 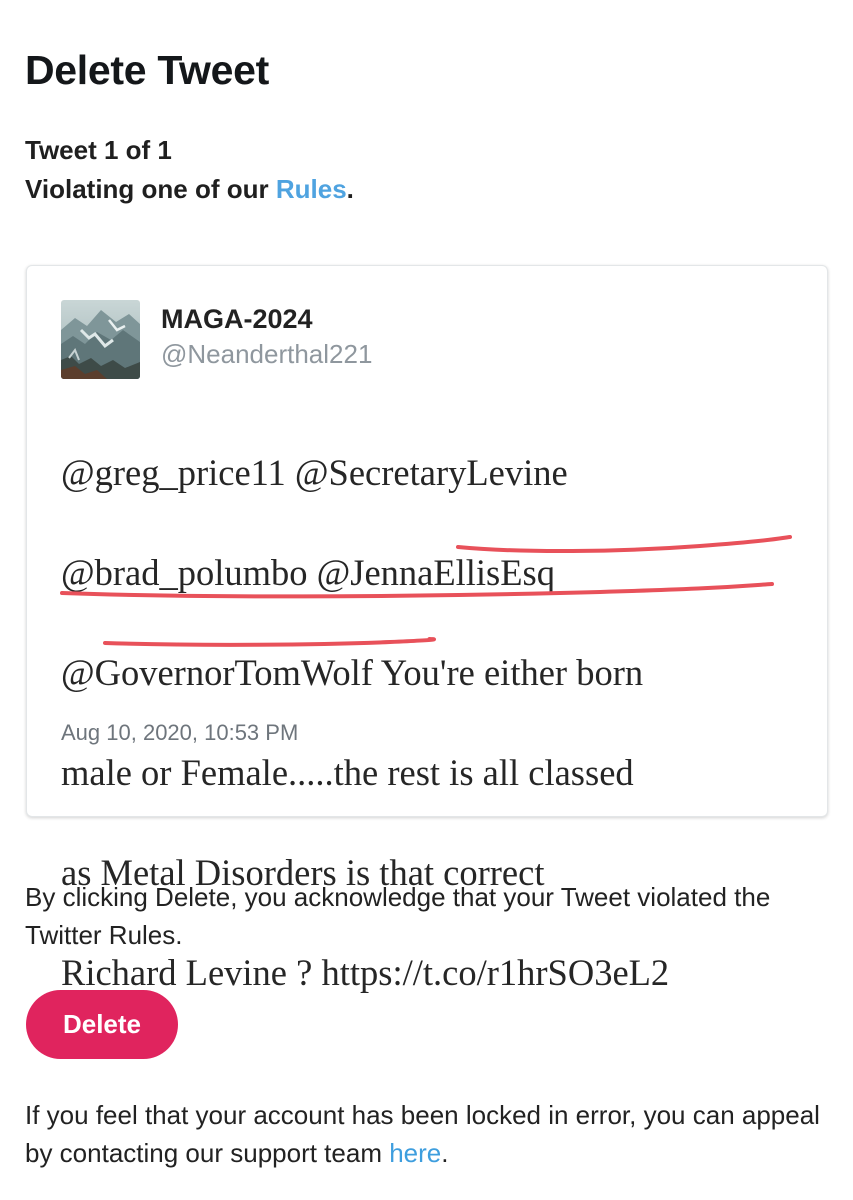 I want to click on tweet-line: @GovernorTomWolf You're either born, so click(x=352, y=672).